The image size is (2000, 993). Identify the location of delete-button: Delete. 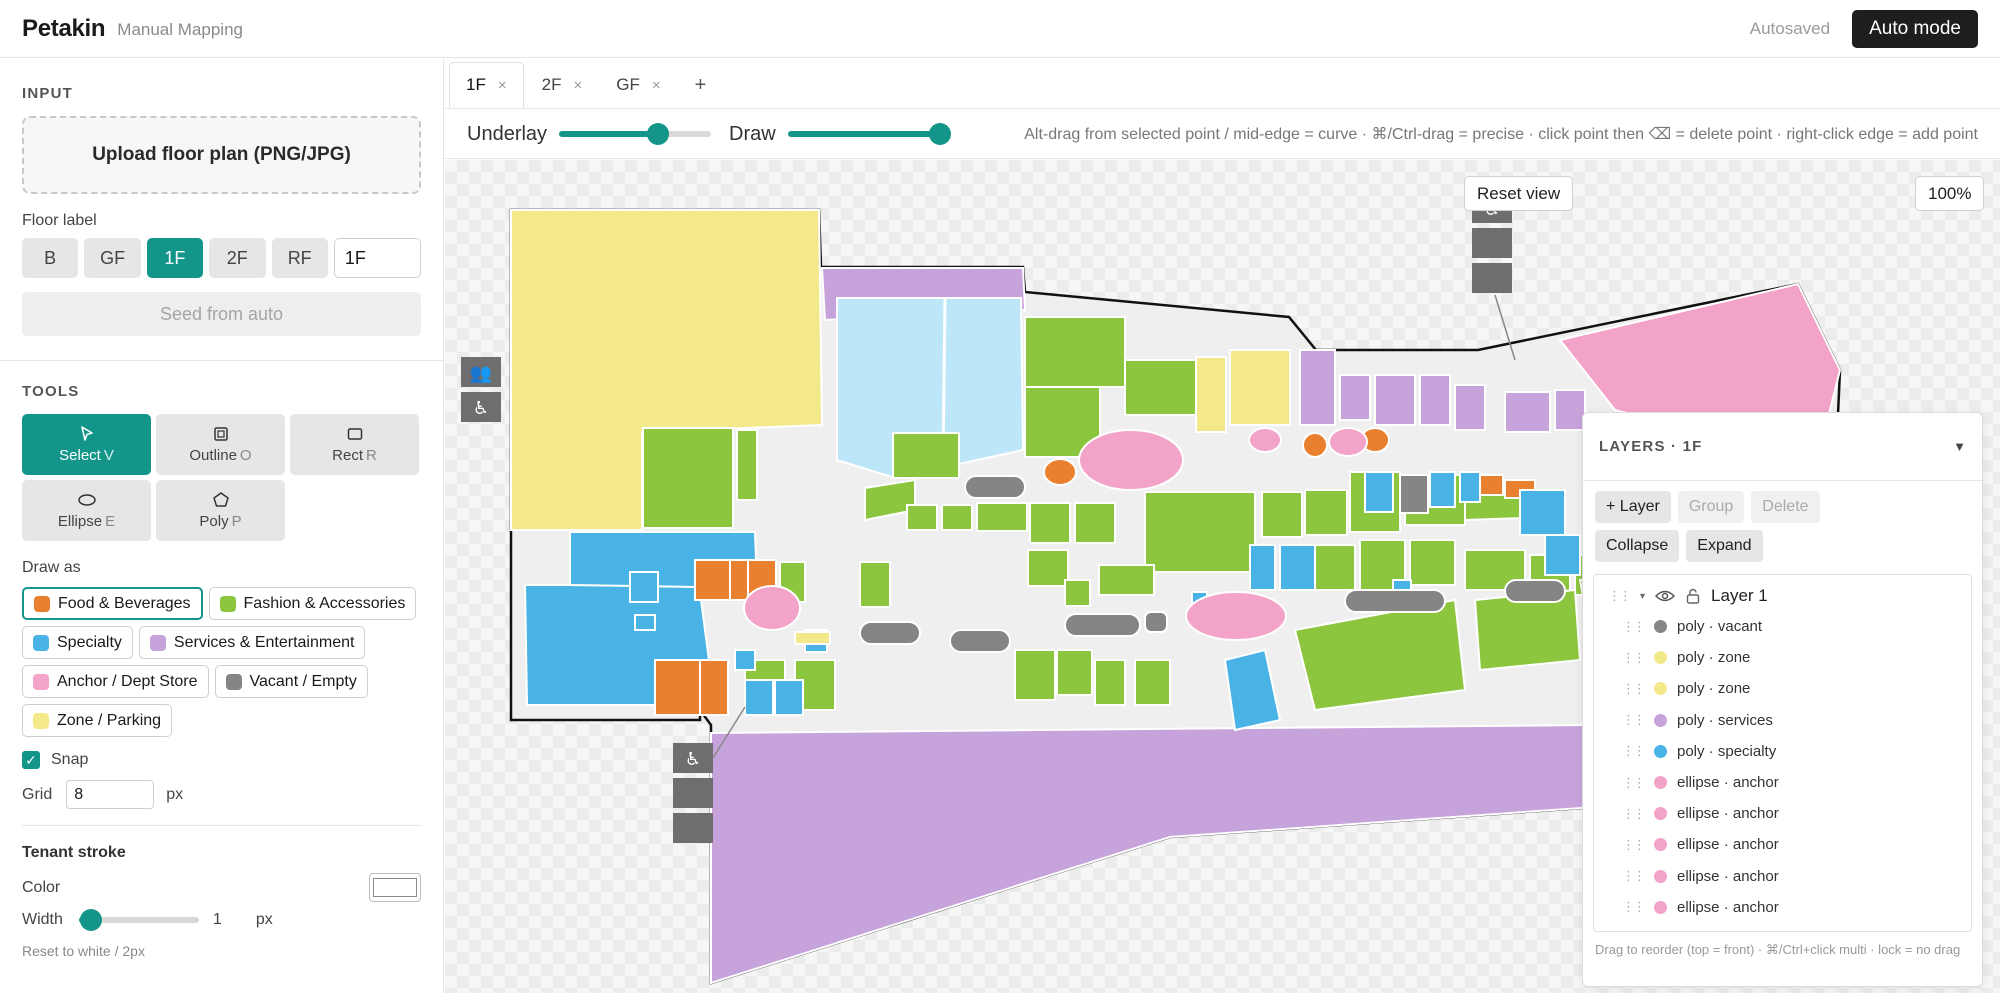
(1785, 507).